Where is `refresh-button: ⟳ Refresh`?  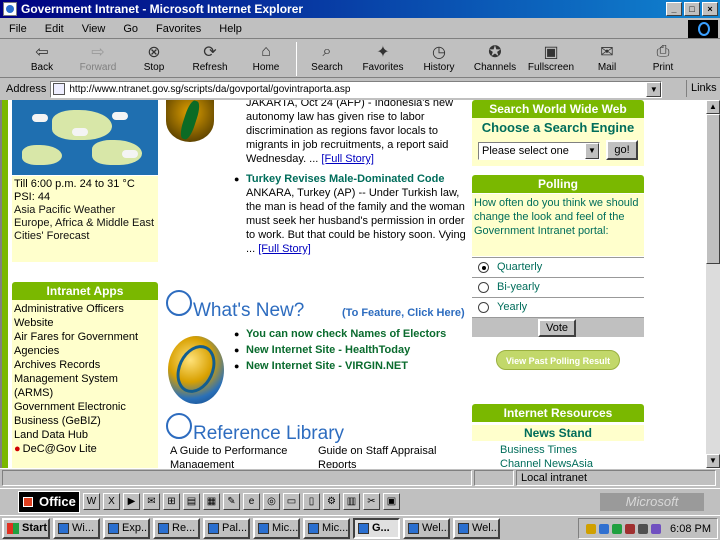 refresh-button: ⟳ Refresh is located at coordinates (210, 56).